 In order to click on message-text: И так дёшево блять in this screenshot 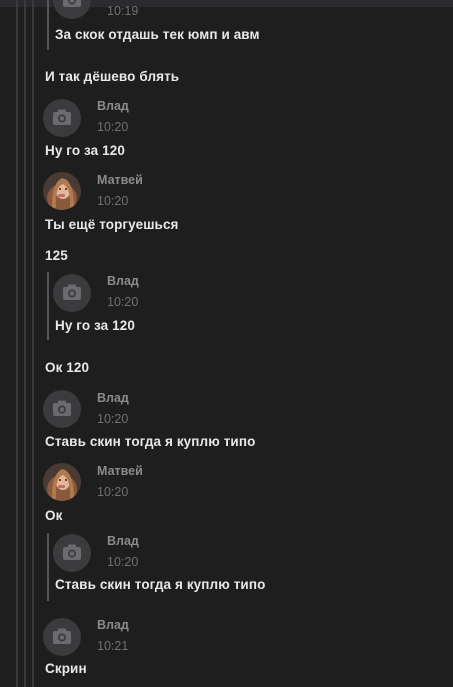, I will do `click(112, 76)`.